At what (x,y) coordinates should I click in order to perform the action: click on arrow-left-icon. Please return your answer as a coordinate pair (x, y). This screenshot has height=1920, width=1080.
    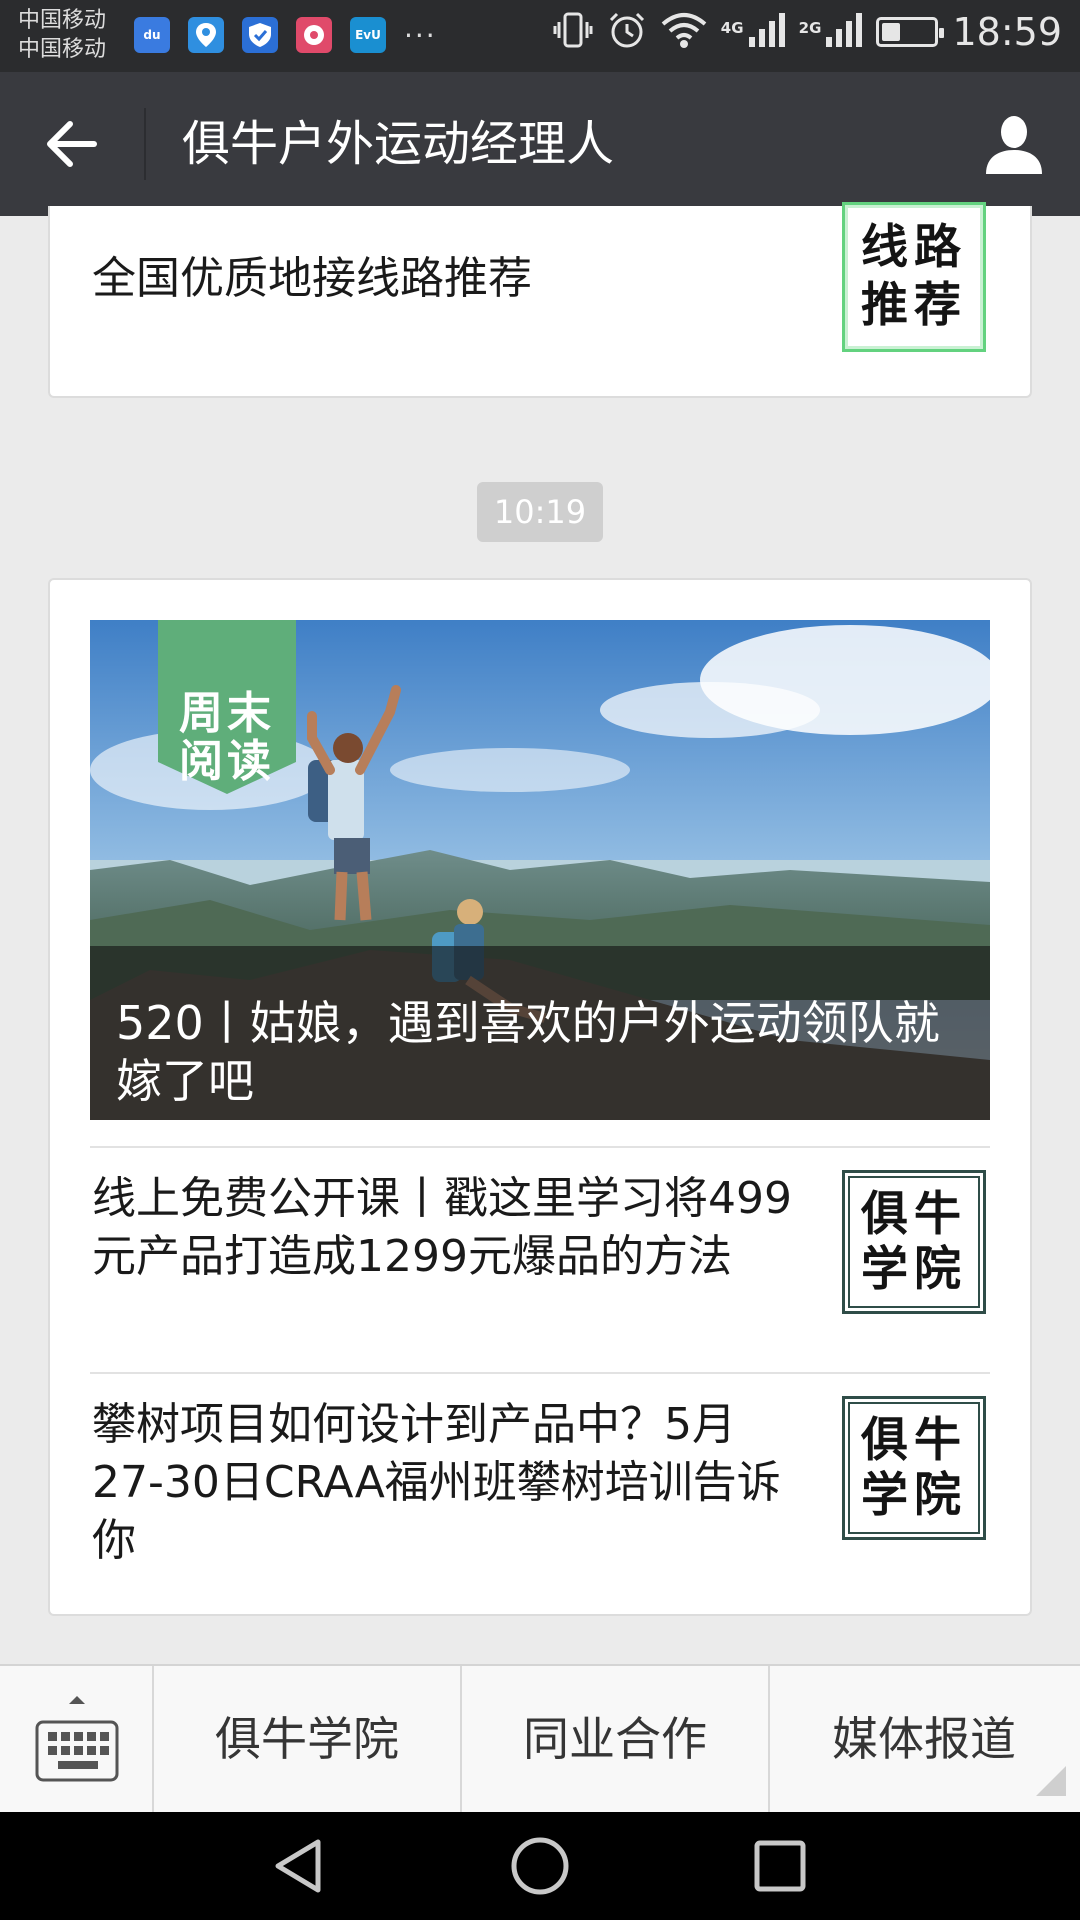
    Looking at the image, I should click on (72, 144).